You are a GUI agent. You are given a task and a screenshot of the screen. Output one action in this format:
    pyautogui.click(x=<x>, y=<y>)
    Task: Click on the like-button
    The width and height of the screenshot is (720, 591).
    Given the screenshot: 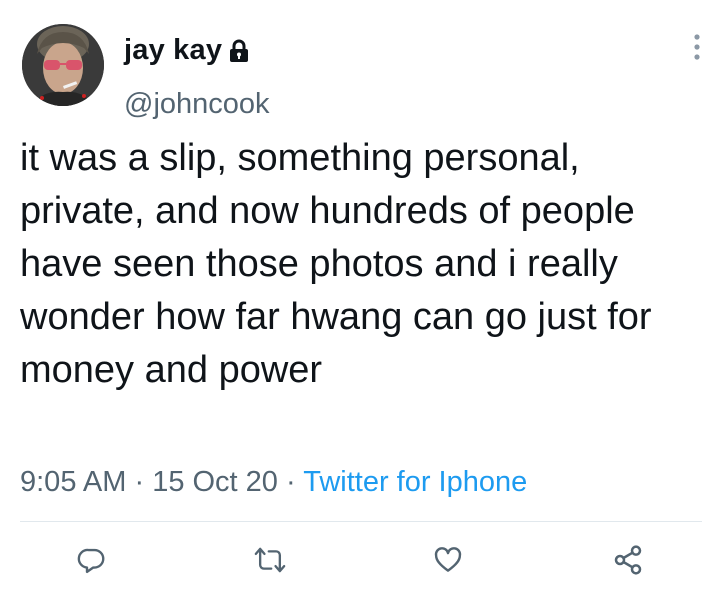 What is the action you would take?
    pyautogui.click(x=448, y=560)
    